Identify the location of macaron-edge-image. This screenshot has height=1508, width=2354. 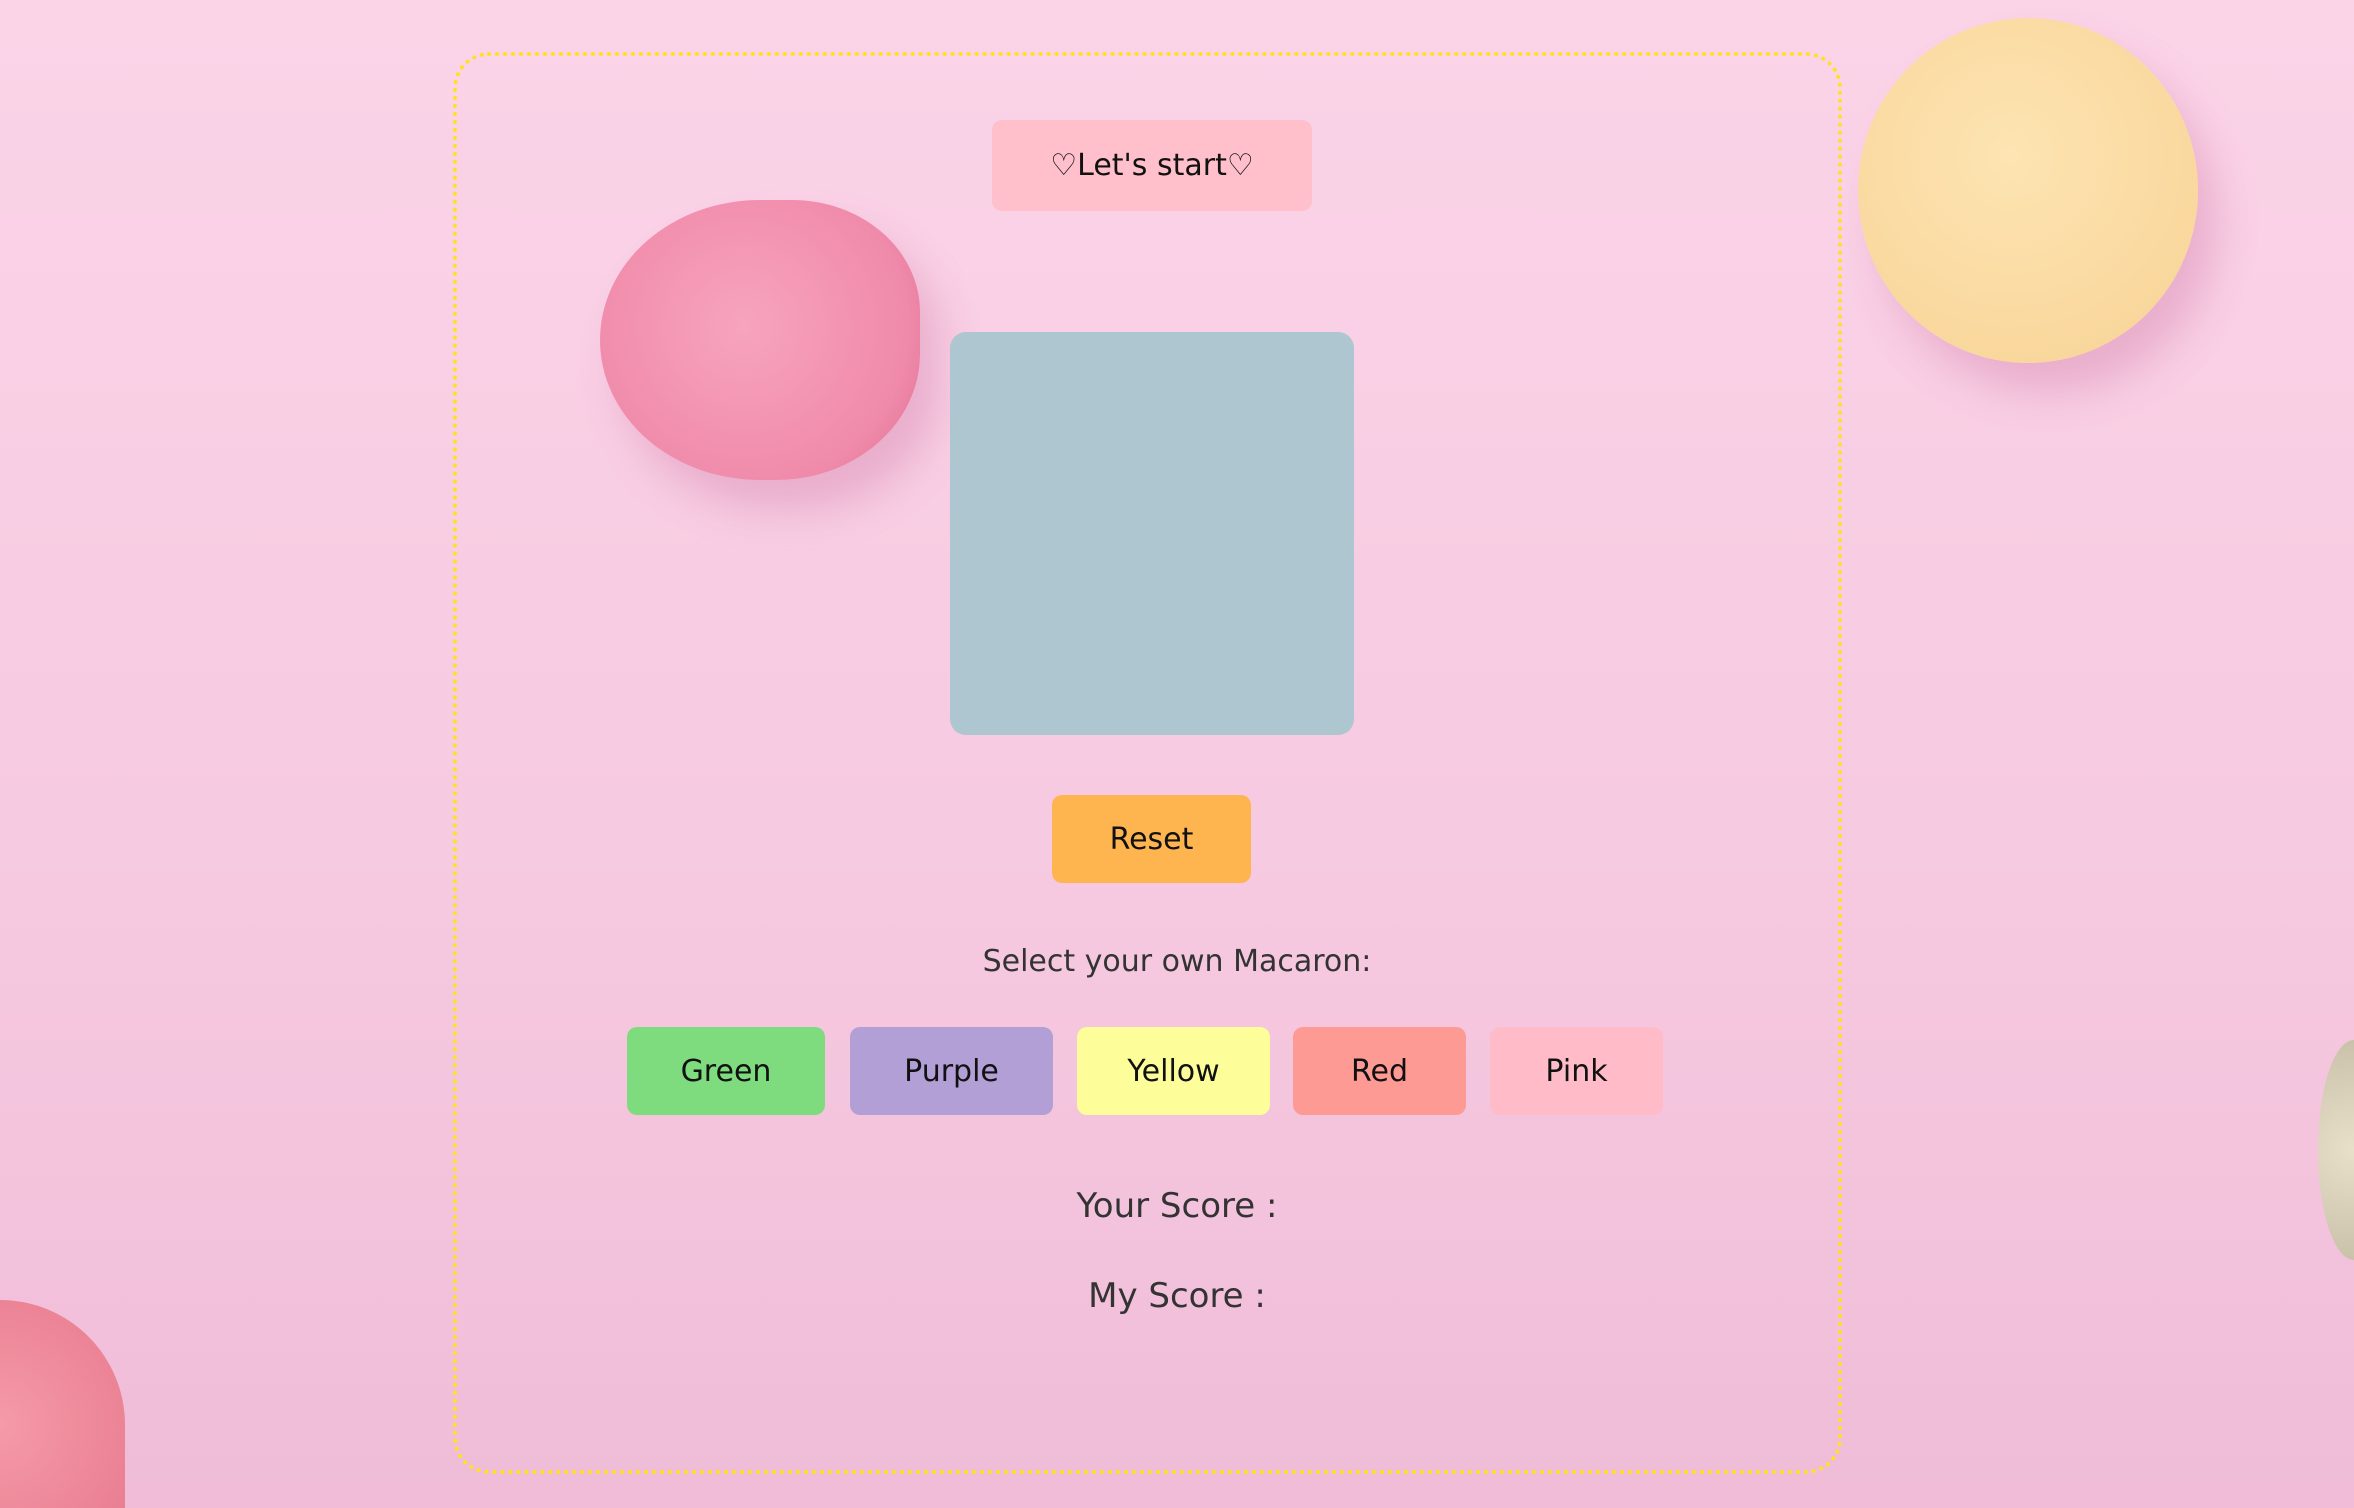
(2336, 1150).